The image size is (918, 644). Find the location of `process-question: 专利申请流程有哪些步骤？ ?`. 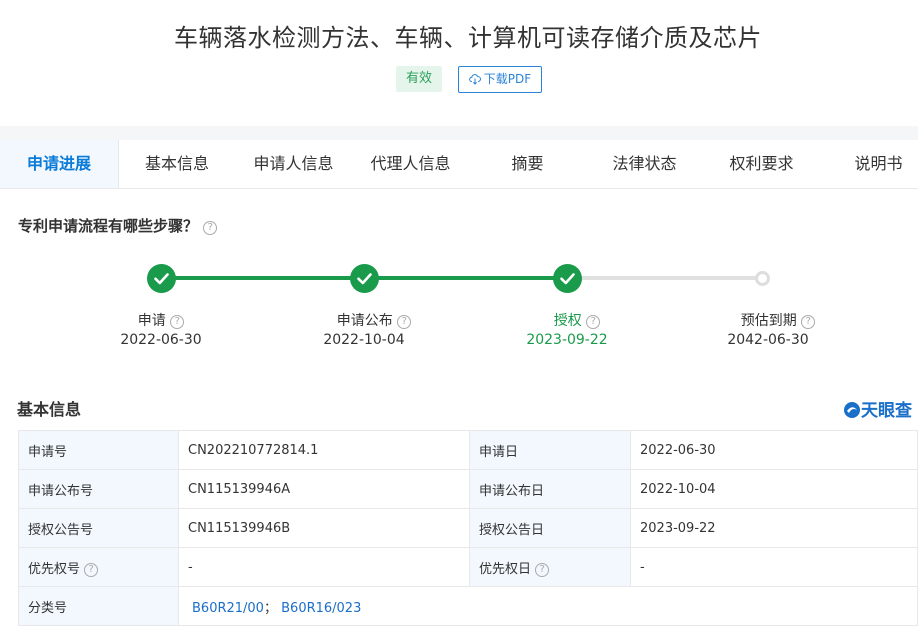

process-question: 专利申请流程有哪些步骤？ ? is located at coordinates (118, 225).